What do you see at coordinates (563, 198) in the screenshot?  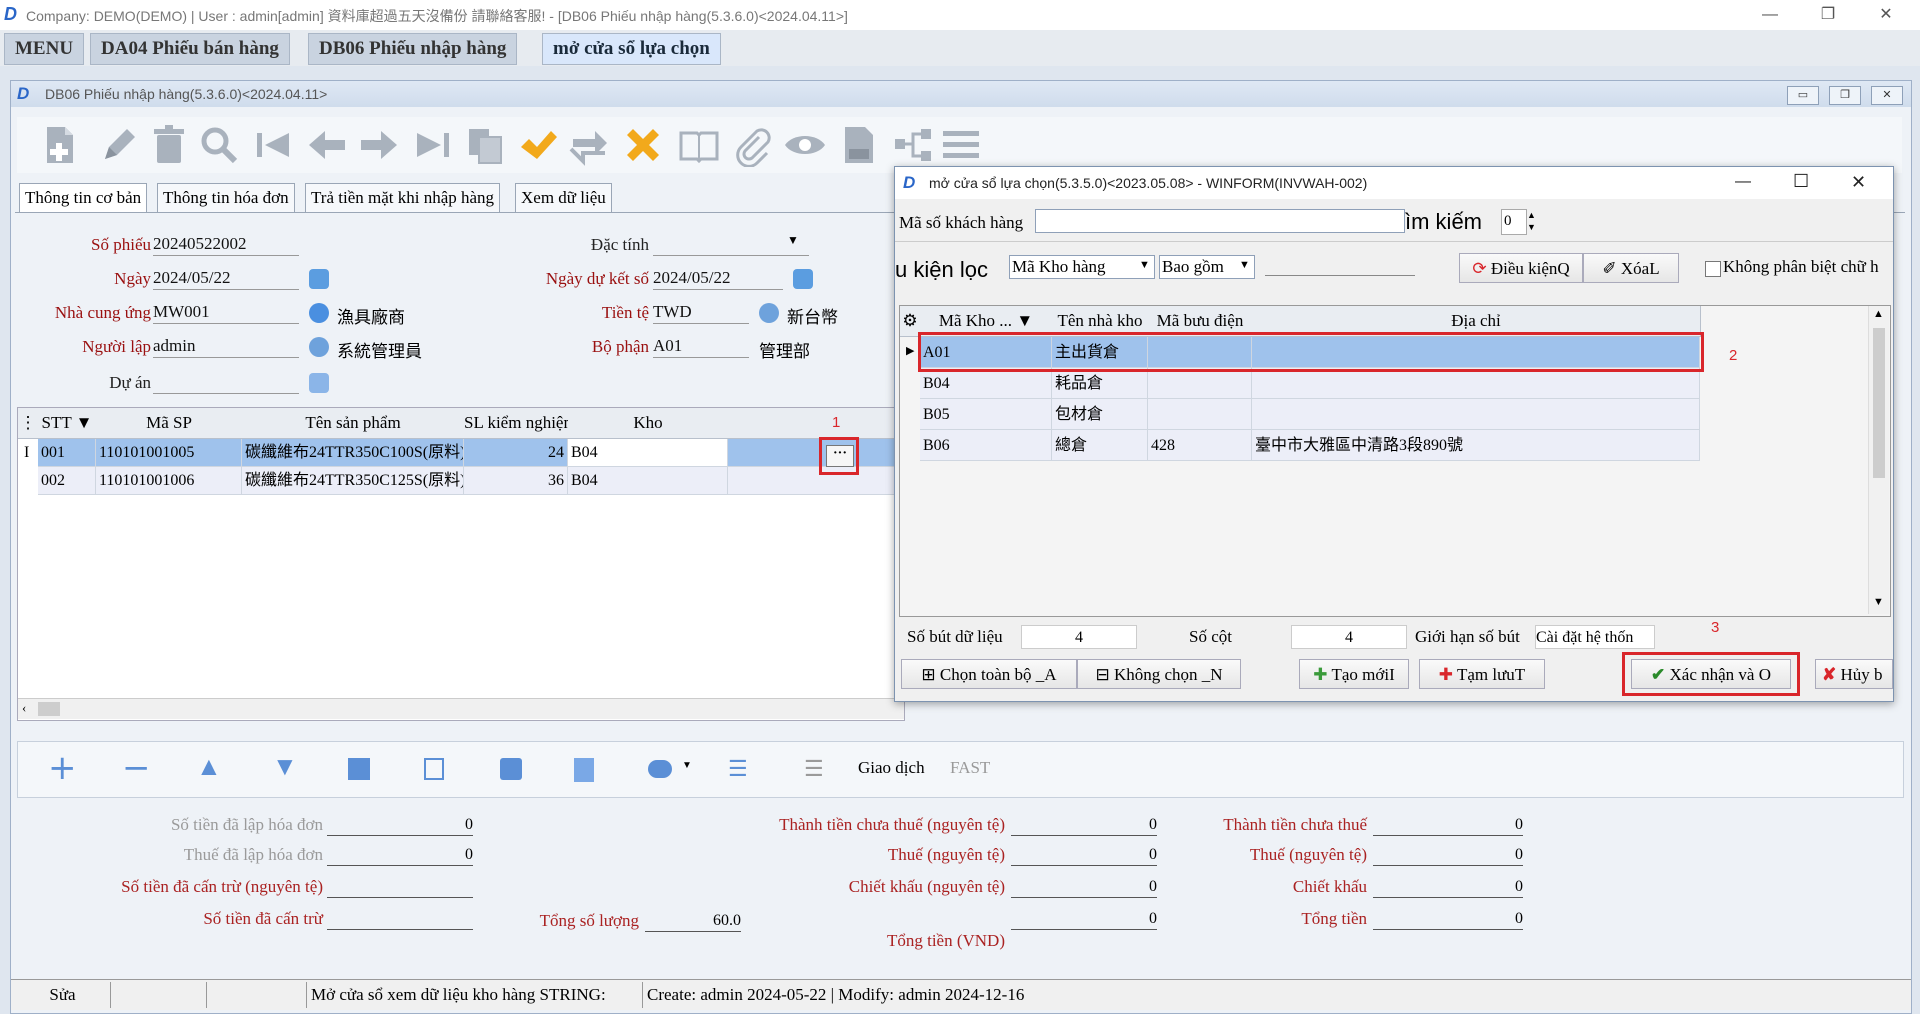 I see `subtab-view-data: Xem dữ liệu` at bounding box center [563, 198].